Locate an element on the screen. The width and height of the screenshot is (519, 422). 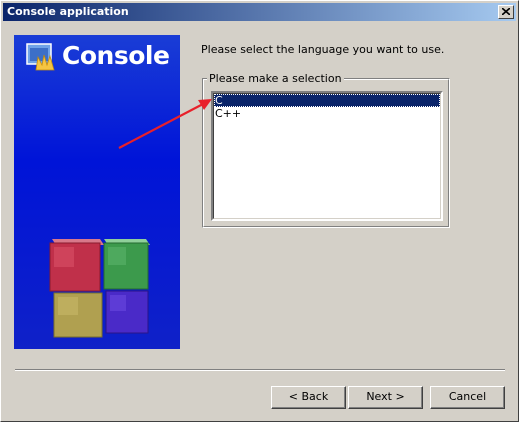
list-item-cpp: C++ is located at coordinates (327, 113).